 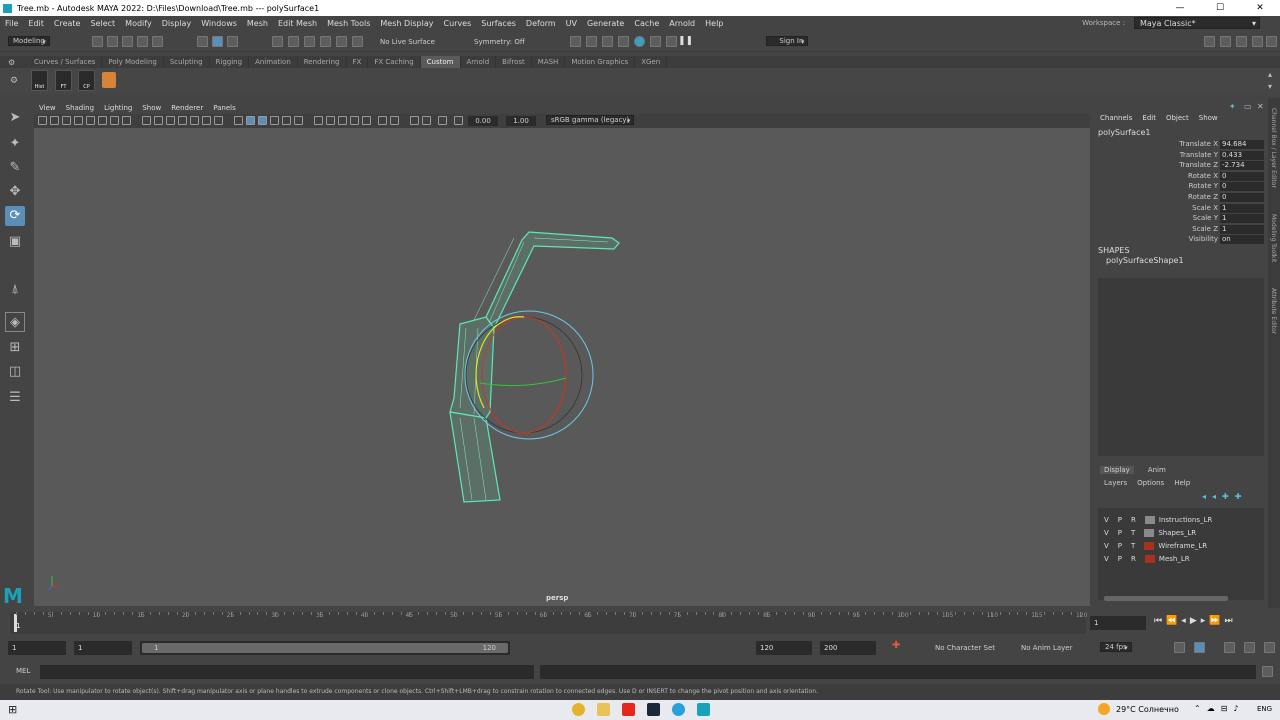 What do you see at coordinates (86, 80) in the screenshot?
I see `shelf-button-cp: CP` at bounding box center [86, 80].